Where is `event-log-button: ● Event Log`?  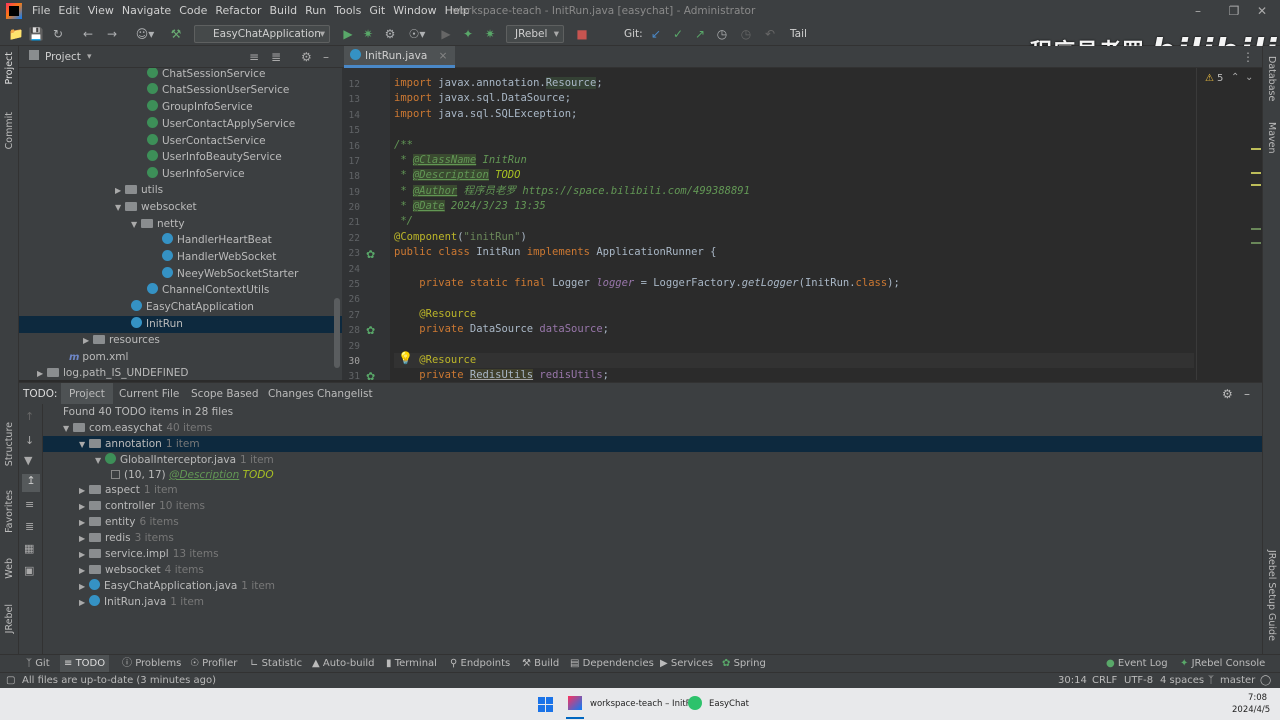 event-log-button: ● Event Log is located at coordinates (1137, 664).